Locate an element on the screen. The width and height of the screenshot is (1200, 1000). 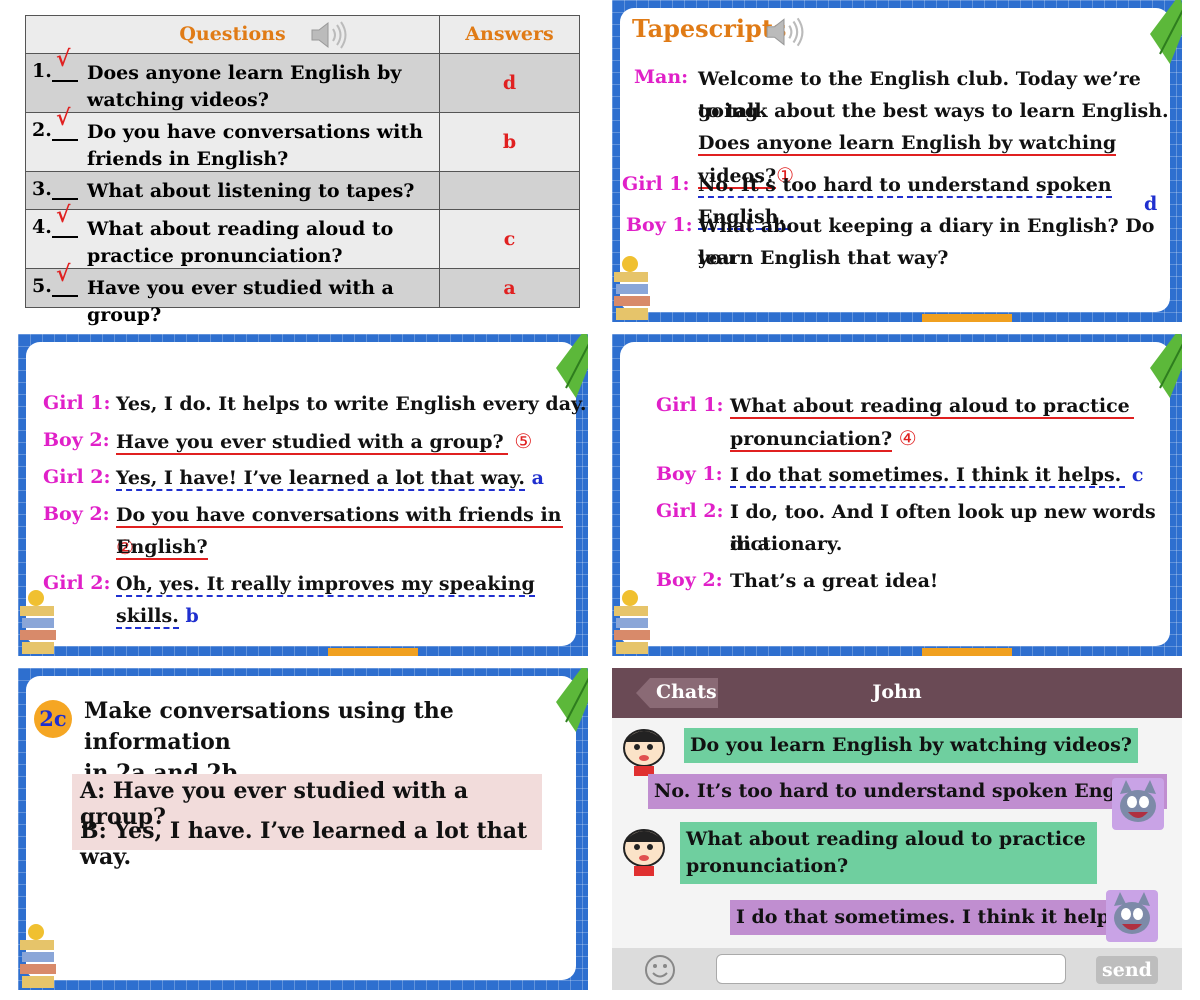
answer-letter is located at coordinates (509, 190).